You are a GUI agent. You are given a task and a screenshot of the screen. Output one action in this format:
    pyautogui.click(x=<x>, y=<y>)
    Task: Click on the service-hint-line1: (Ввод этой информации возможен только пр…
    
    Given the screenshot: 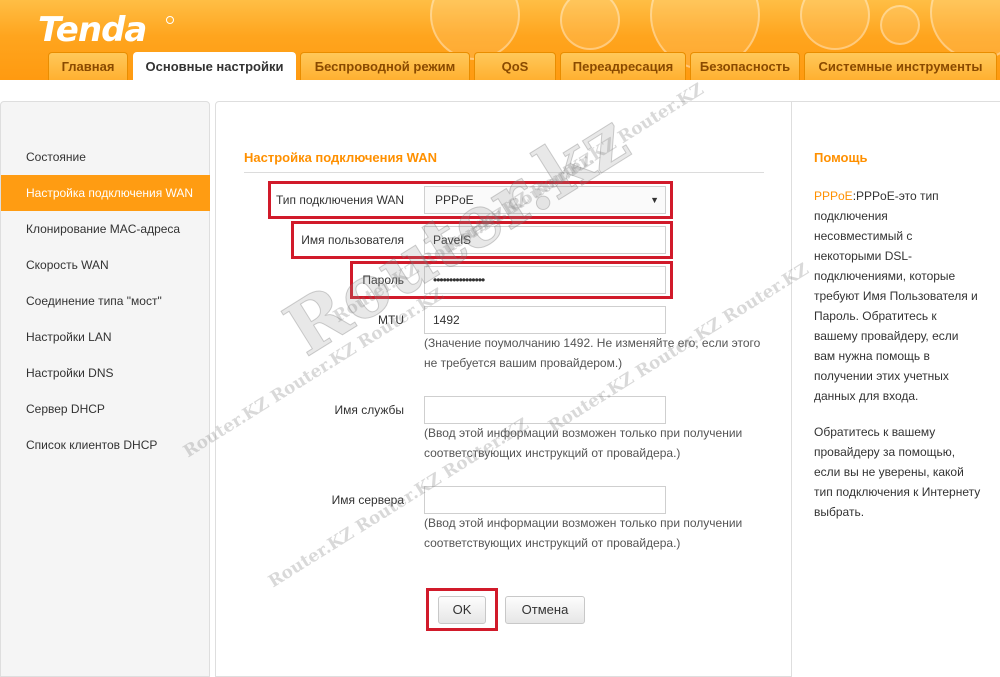 What is the action you would take?
    pyautogui.click(x=583, y=433)
    